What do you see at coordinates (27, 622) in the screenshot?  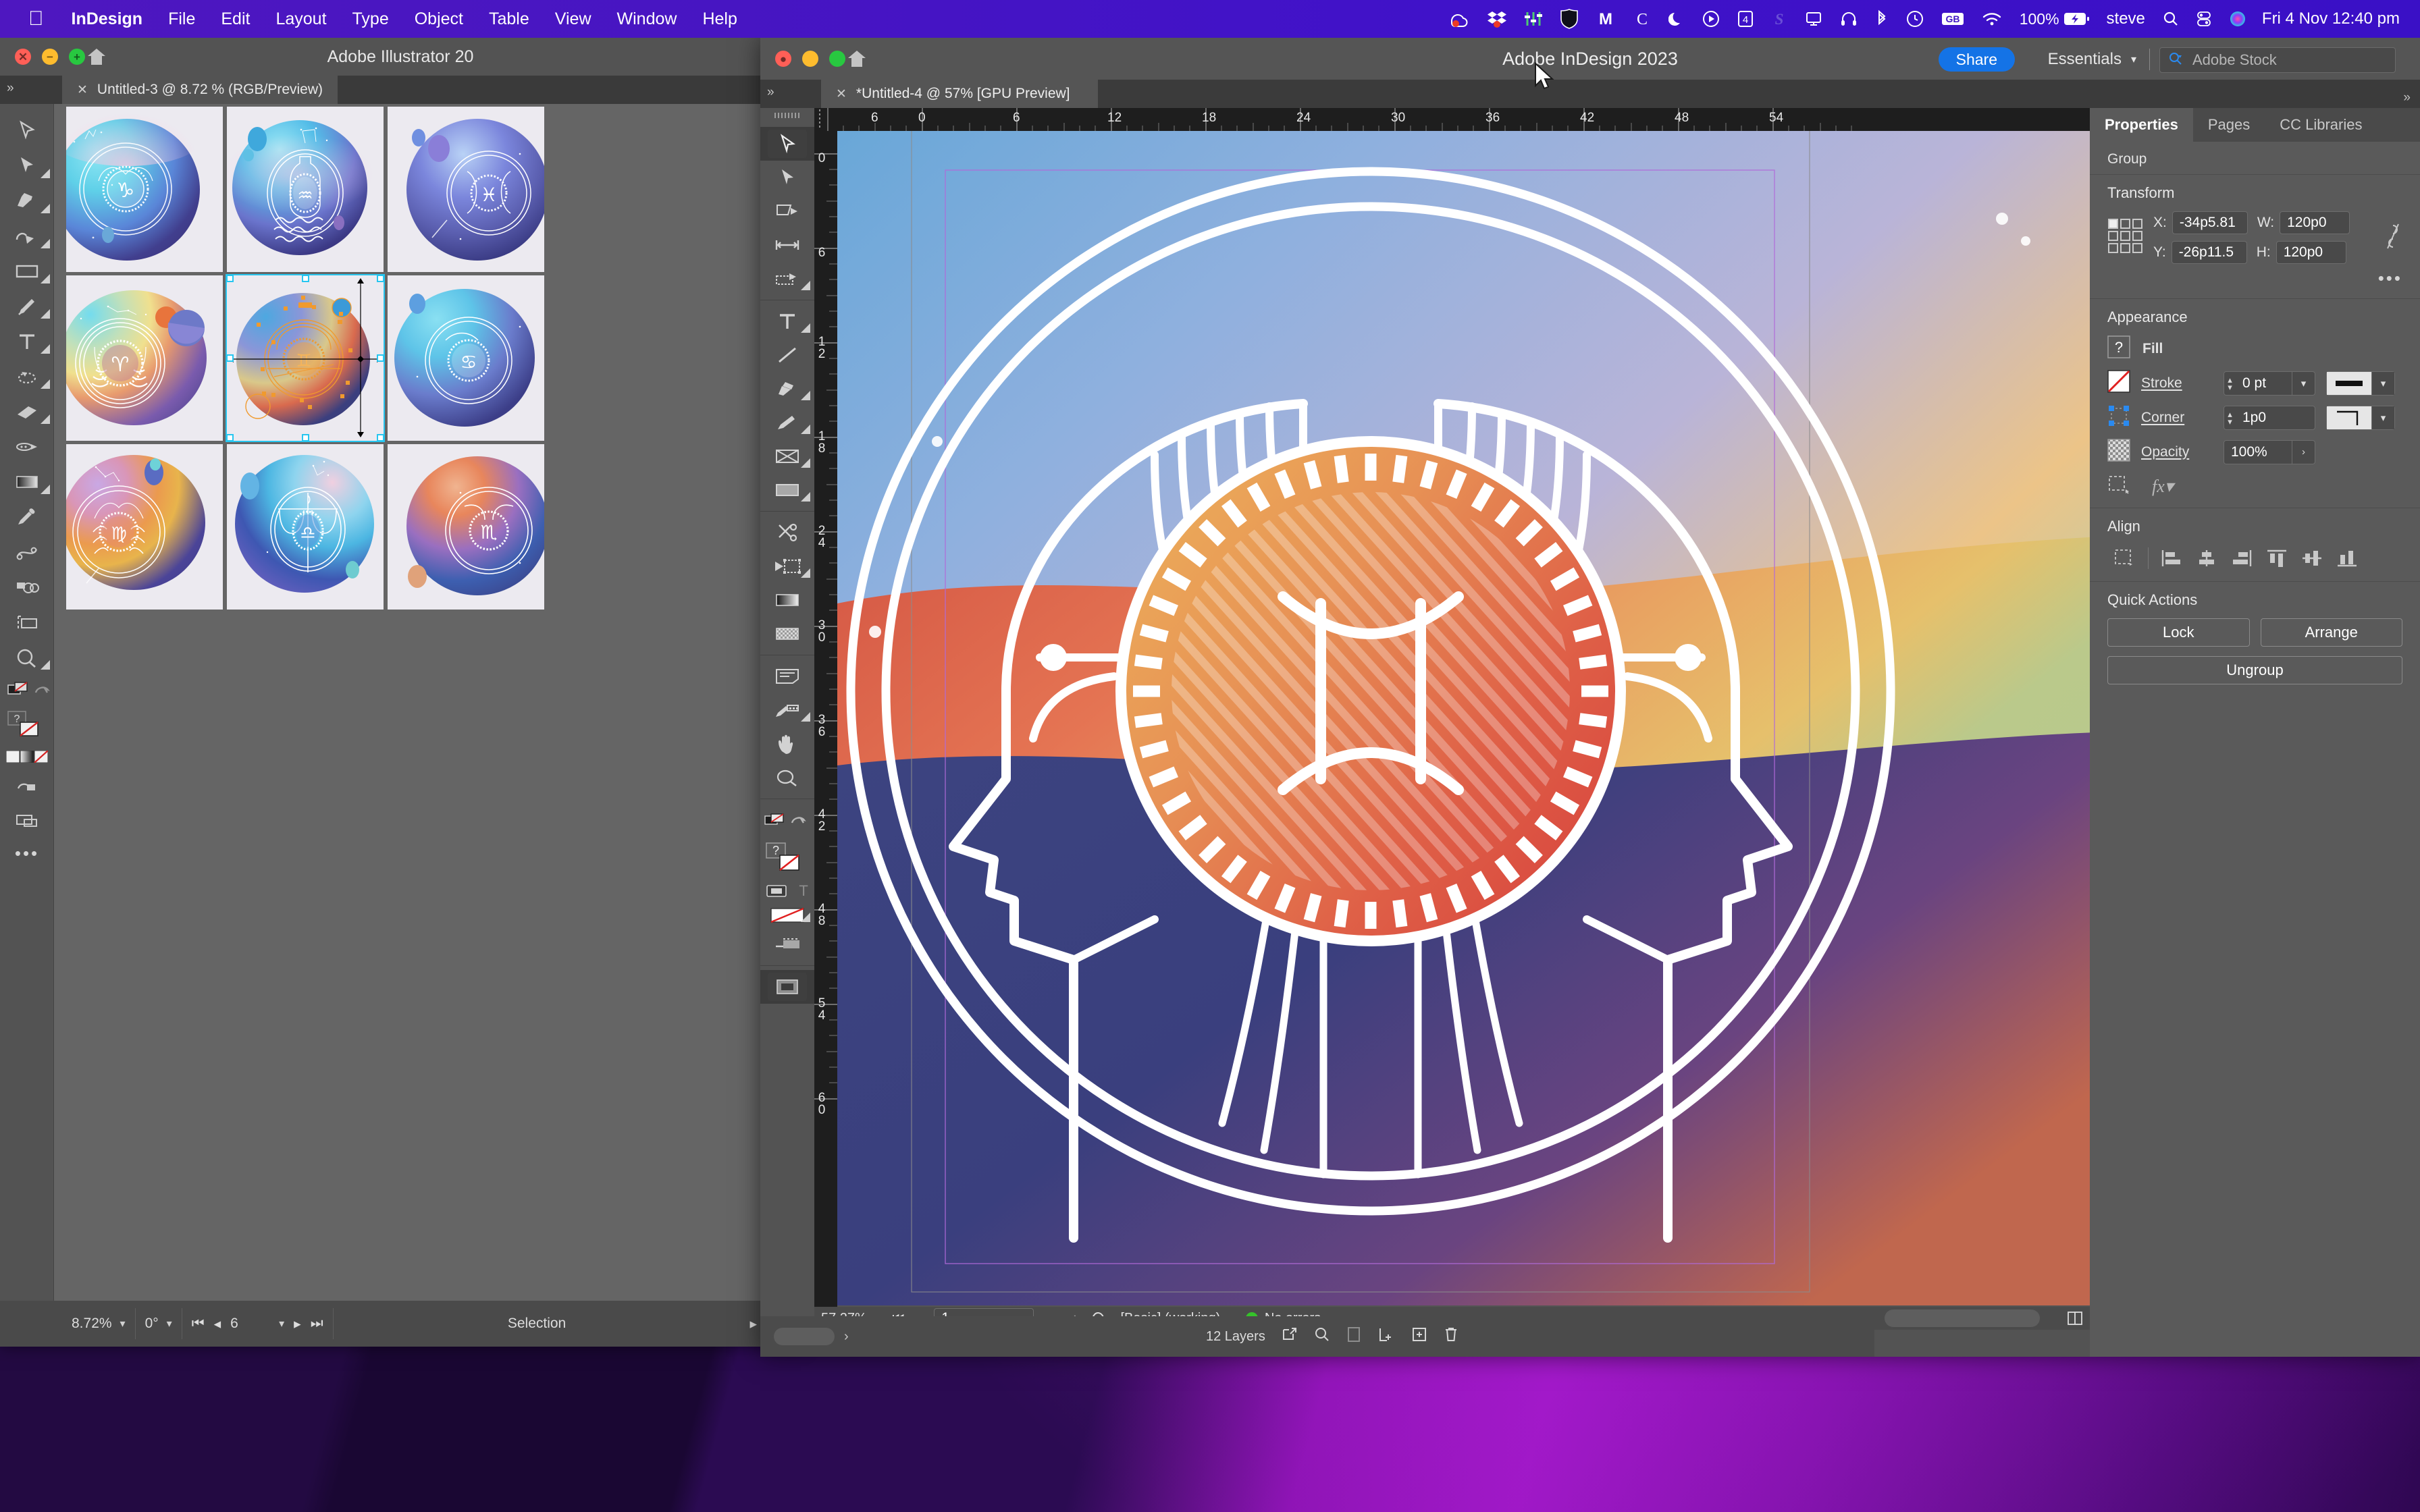 I see `artboard-tool-icon` at bounding box center [27, 622].